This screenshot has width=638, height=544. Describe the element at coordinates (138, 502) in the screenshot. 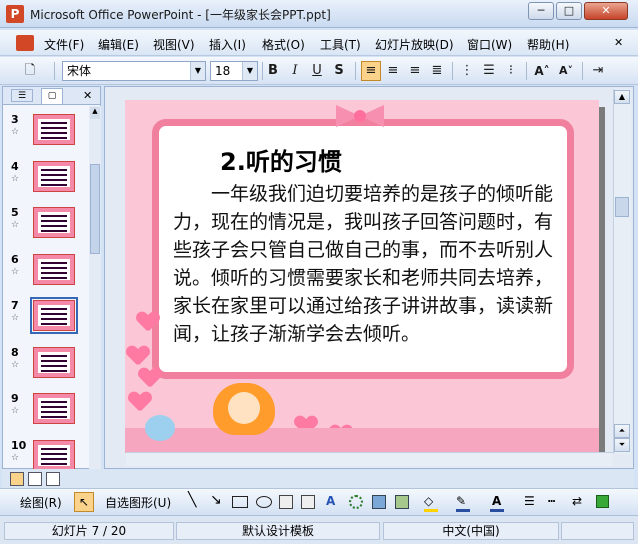

I see `autoshapes-menu-button: 自选图形(U)` at that location.